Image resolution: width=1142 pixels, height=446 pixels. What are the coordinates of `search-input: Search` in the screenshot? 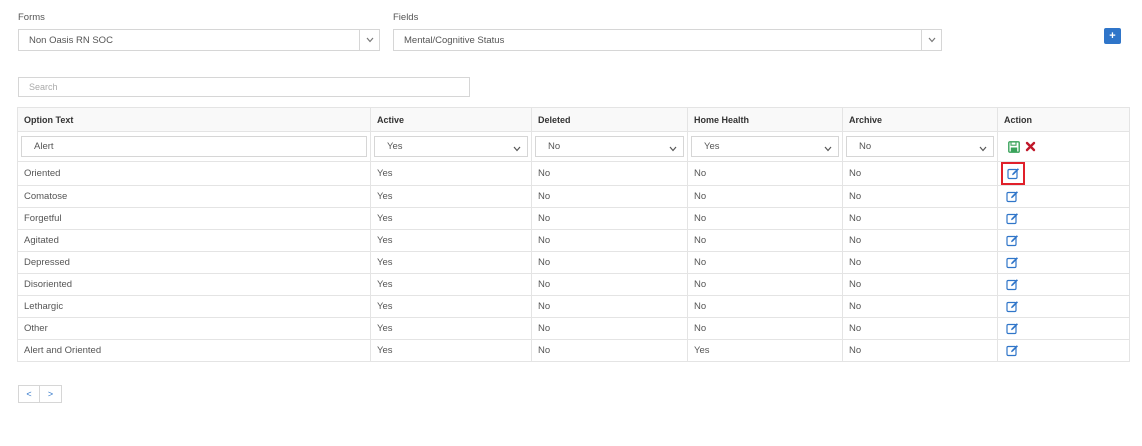 It's located at (244, 87).